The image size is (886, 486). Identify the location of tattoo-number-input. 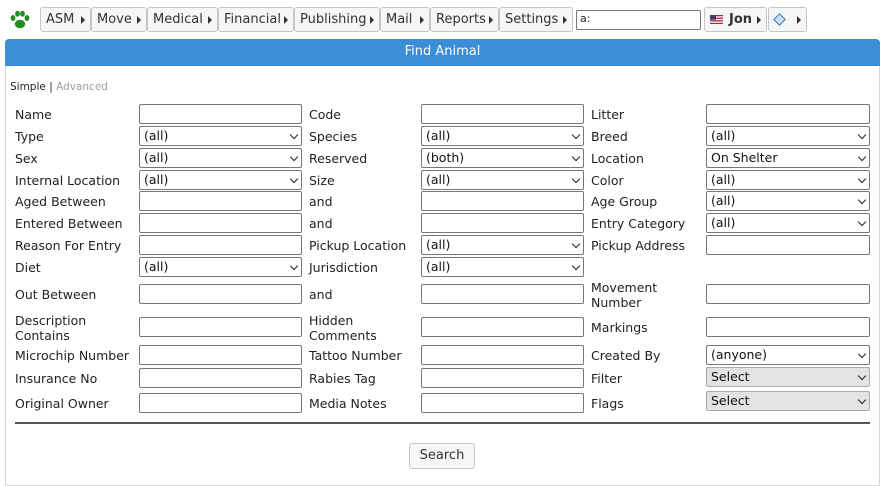
(502, 355).